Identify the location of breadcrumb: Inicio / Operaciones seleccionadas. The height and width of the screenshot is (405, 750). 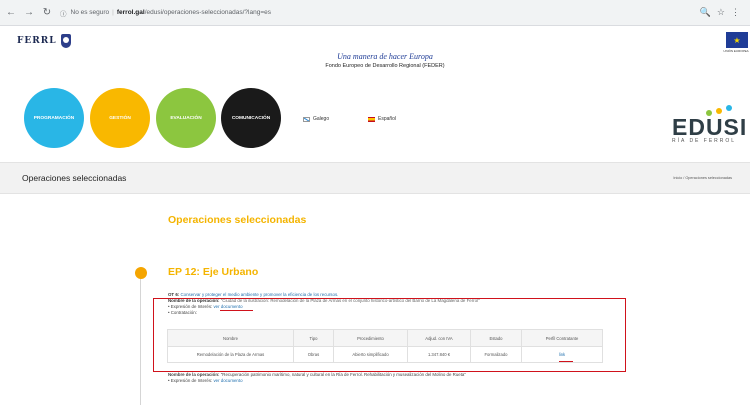
(702, 178).